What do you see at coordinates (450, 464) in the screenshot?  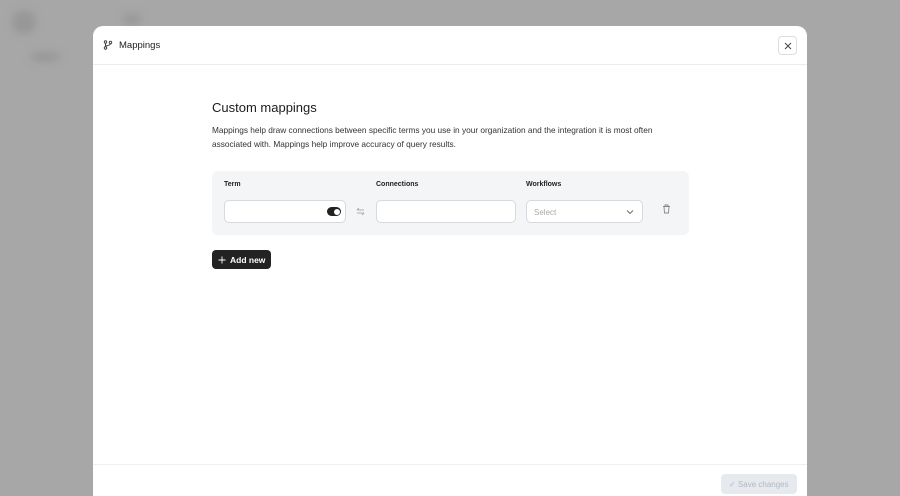 I see `modal-footer` at bounding box center [450, 464].